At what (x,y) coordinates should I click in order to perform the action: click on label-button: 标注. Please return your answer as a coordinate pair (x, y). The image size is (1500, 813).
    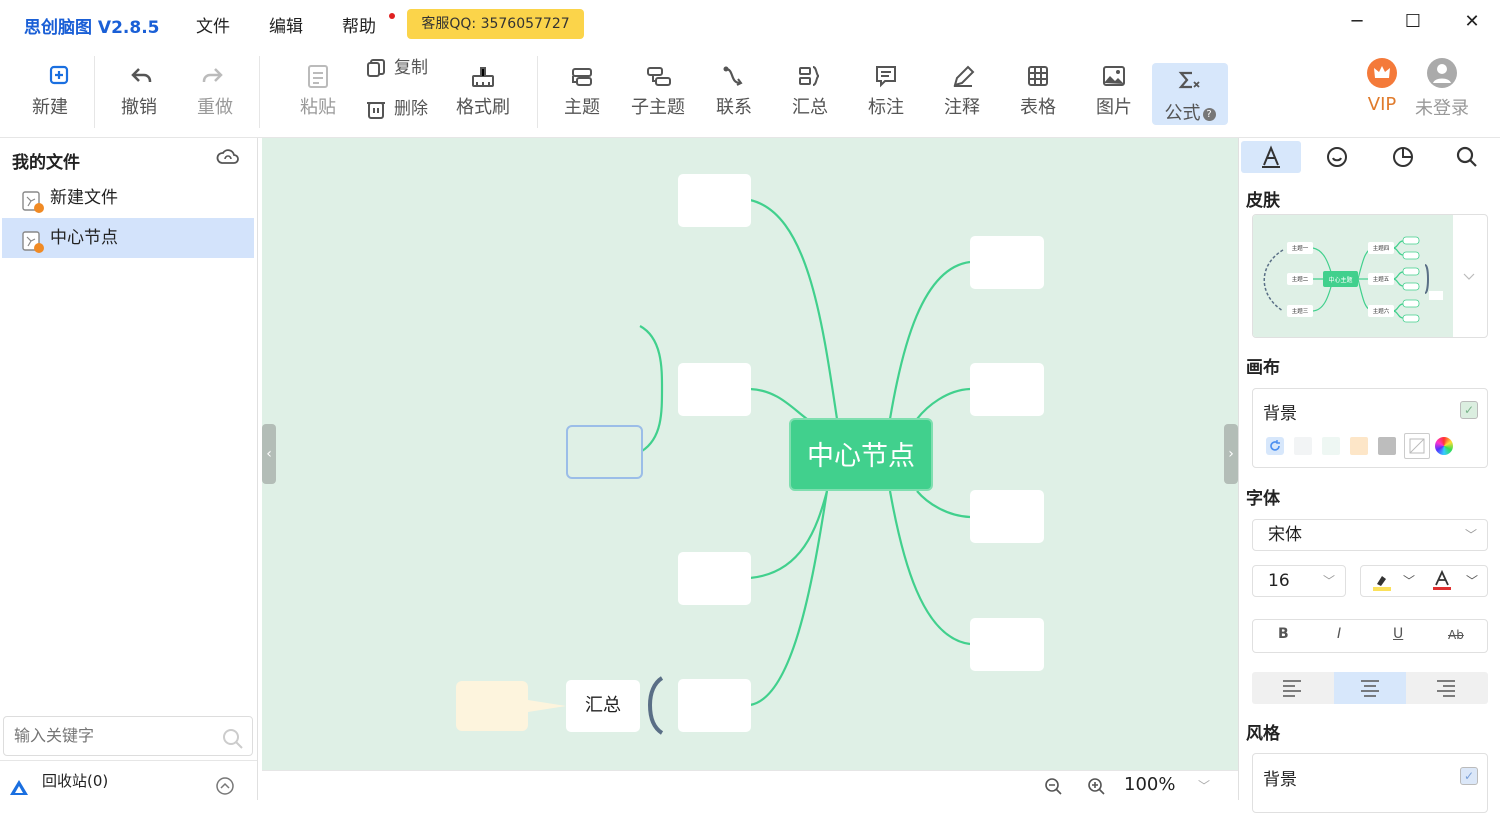
    Looking at the image, I should click on (886, 89).